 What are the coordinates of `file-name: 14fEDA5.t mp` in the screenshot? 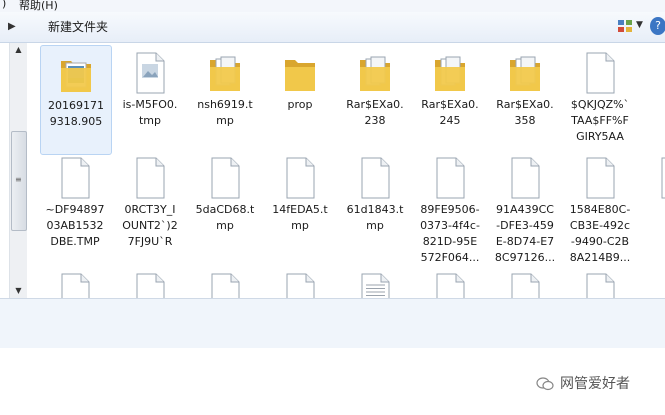 It's located at (300, 217).